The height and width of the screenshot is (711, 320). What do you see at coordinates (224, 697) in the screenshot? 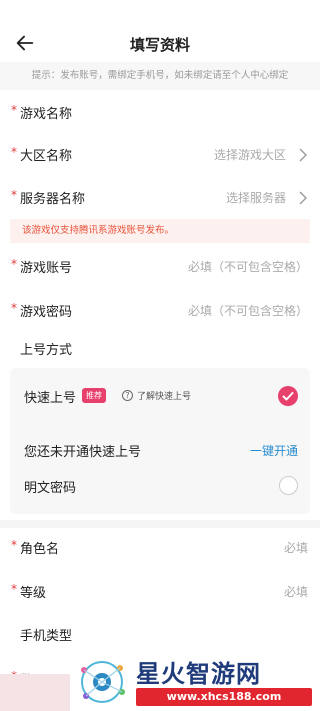
I see `watermark-url: www.xhcs188.com` at bounding box center [224, 697].